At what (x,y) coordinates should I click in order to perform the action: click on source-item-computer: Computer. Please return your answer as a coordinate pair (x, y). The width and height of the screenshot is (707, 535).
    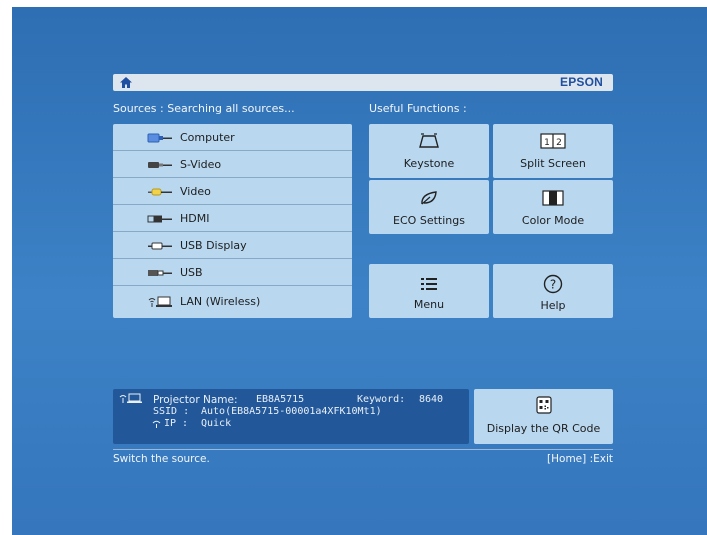
    Looking at the image, I should click on (232, 137).